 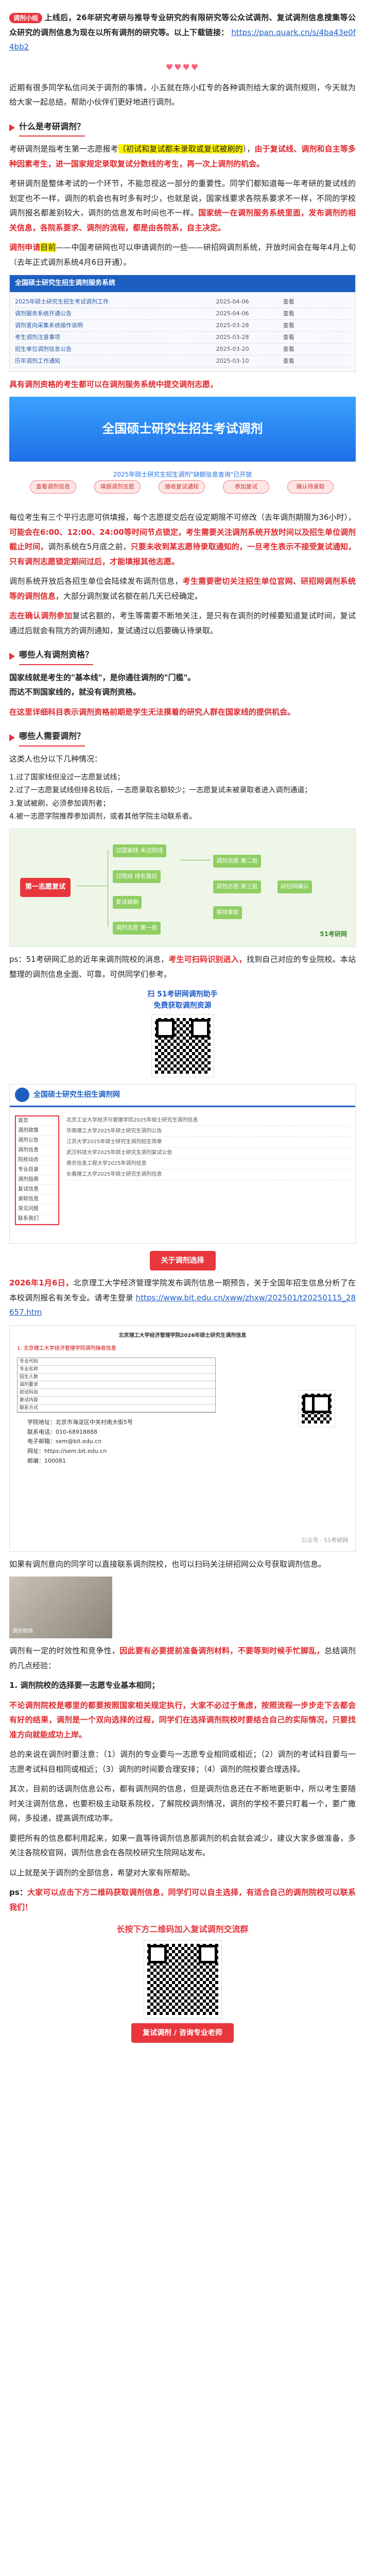 What do you see at coordinates (60, 17) in the screenshot?
I see `intro-lead: 上线后，` at bounding box center [60, 17].